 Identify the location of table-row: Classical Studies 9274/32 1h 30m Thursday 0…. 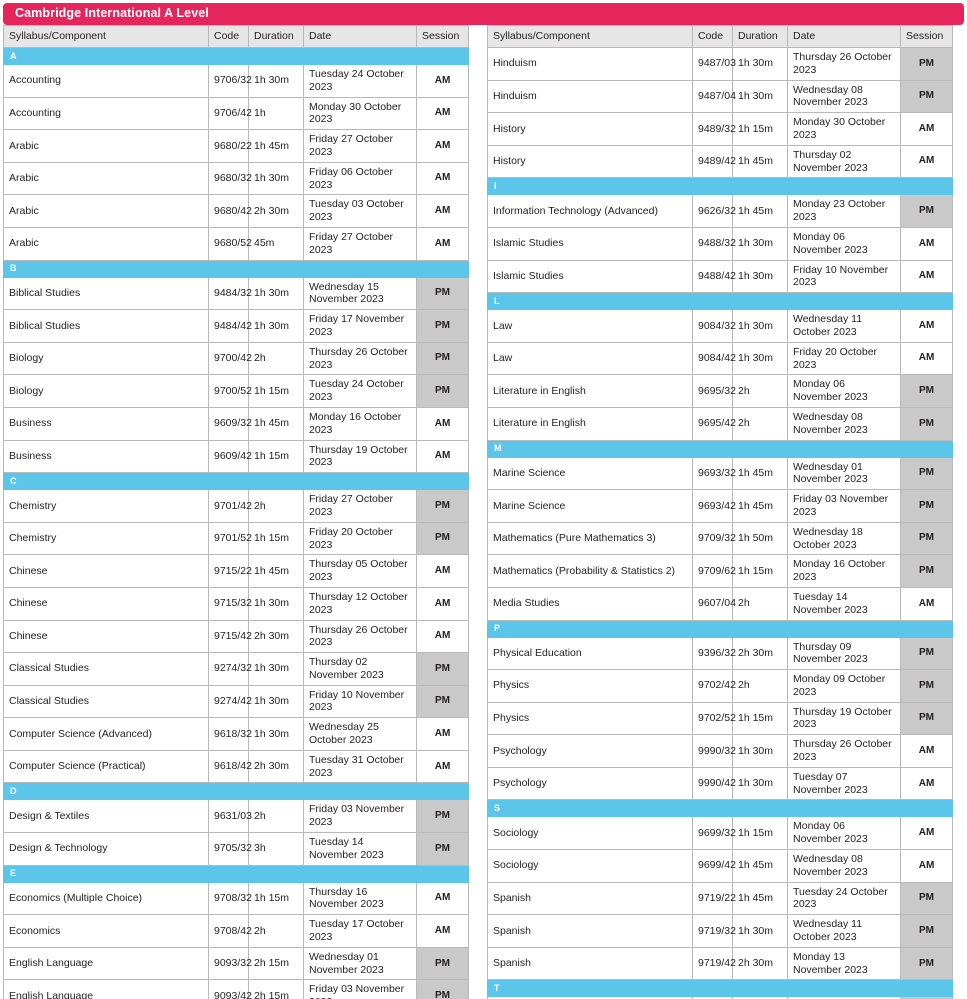
(236, 669).